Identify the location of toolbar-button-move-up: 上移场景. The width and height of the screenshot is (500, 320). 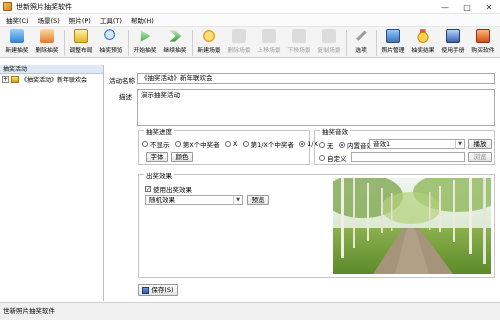
(269, 42).